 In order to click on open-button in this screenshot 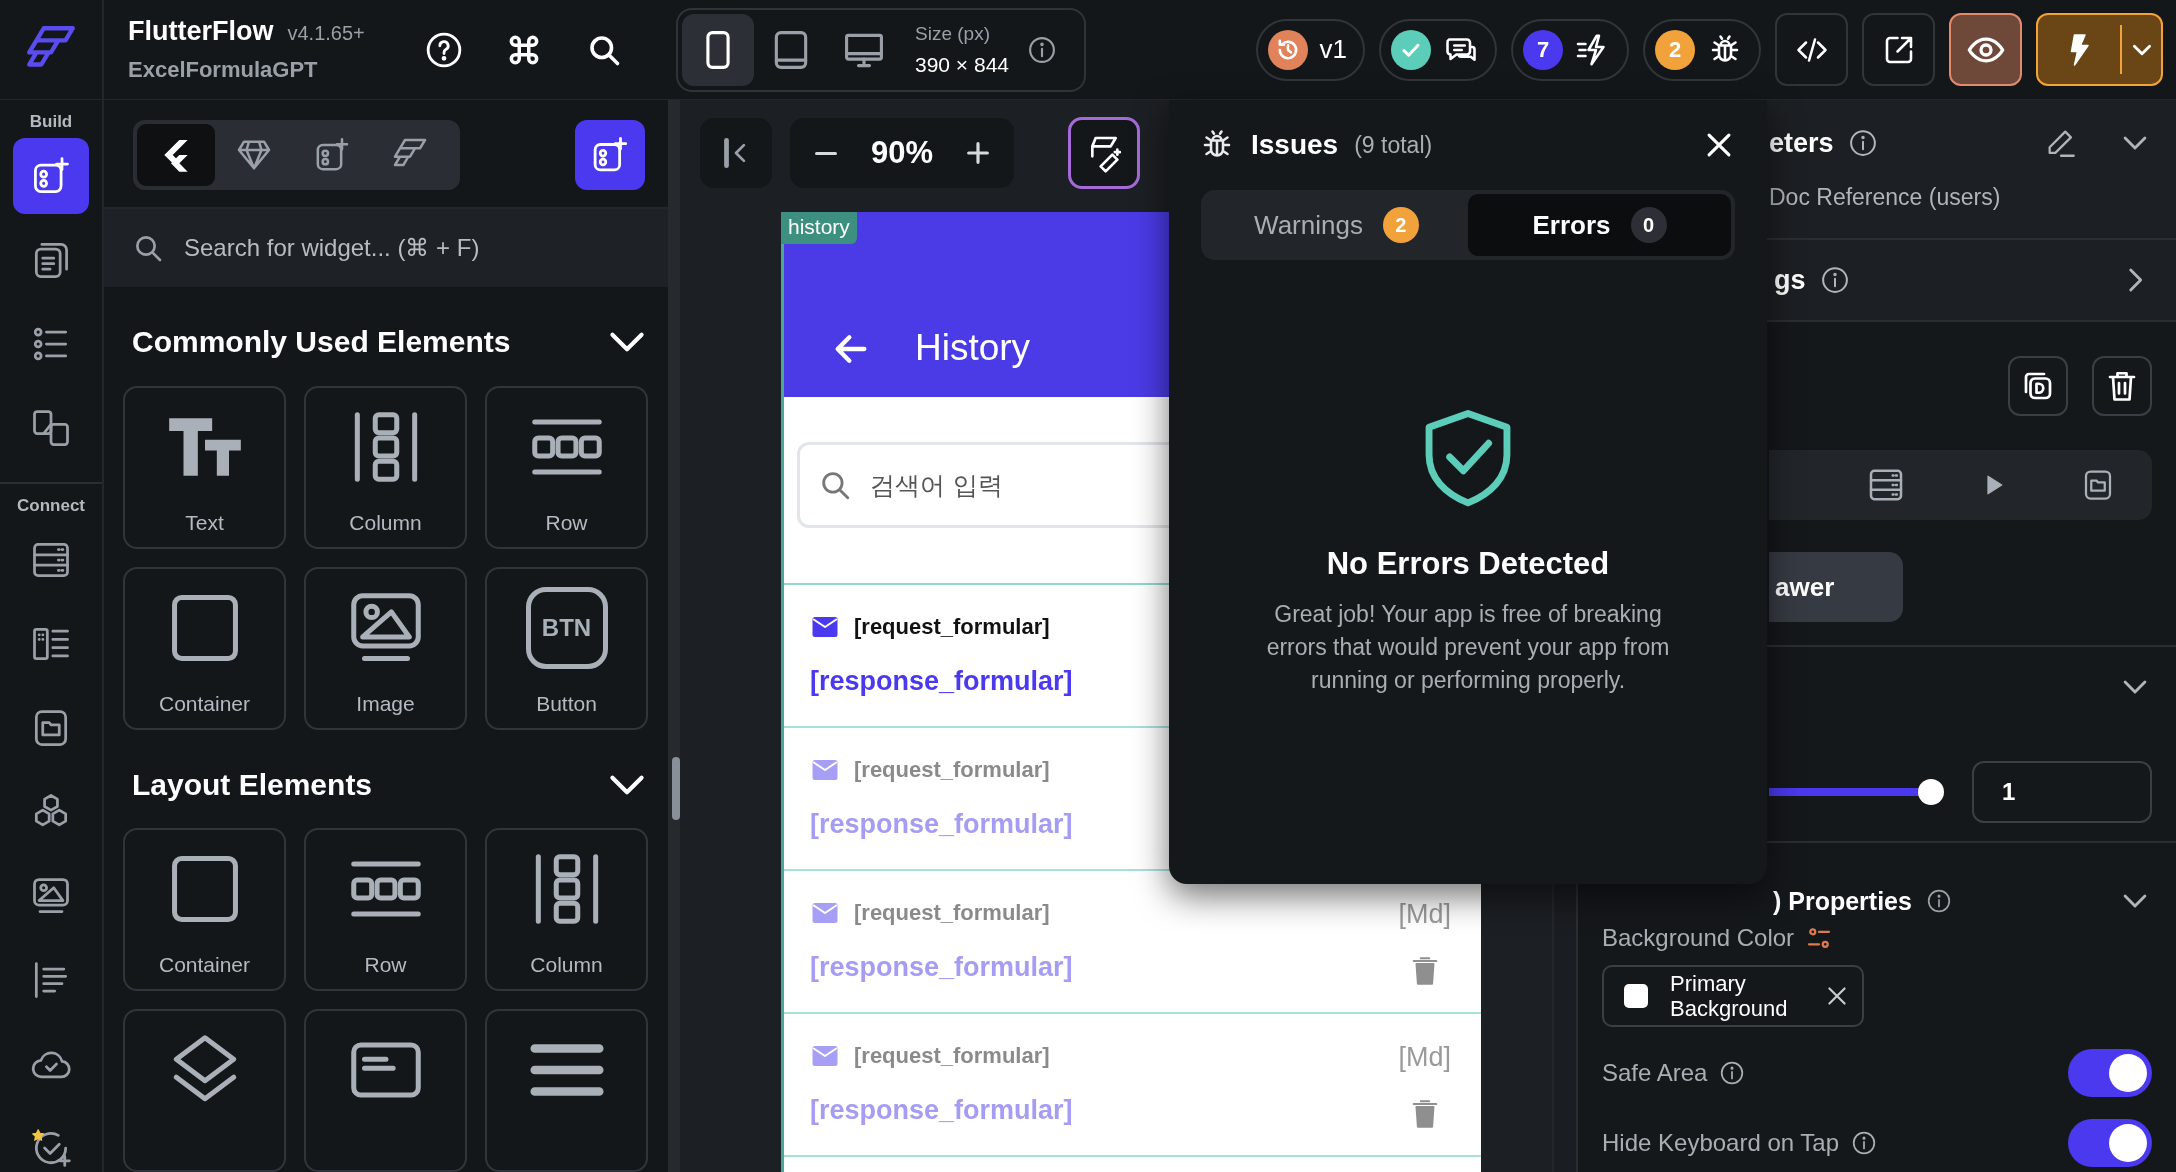, I will do `click(1898, 49)`.